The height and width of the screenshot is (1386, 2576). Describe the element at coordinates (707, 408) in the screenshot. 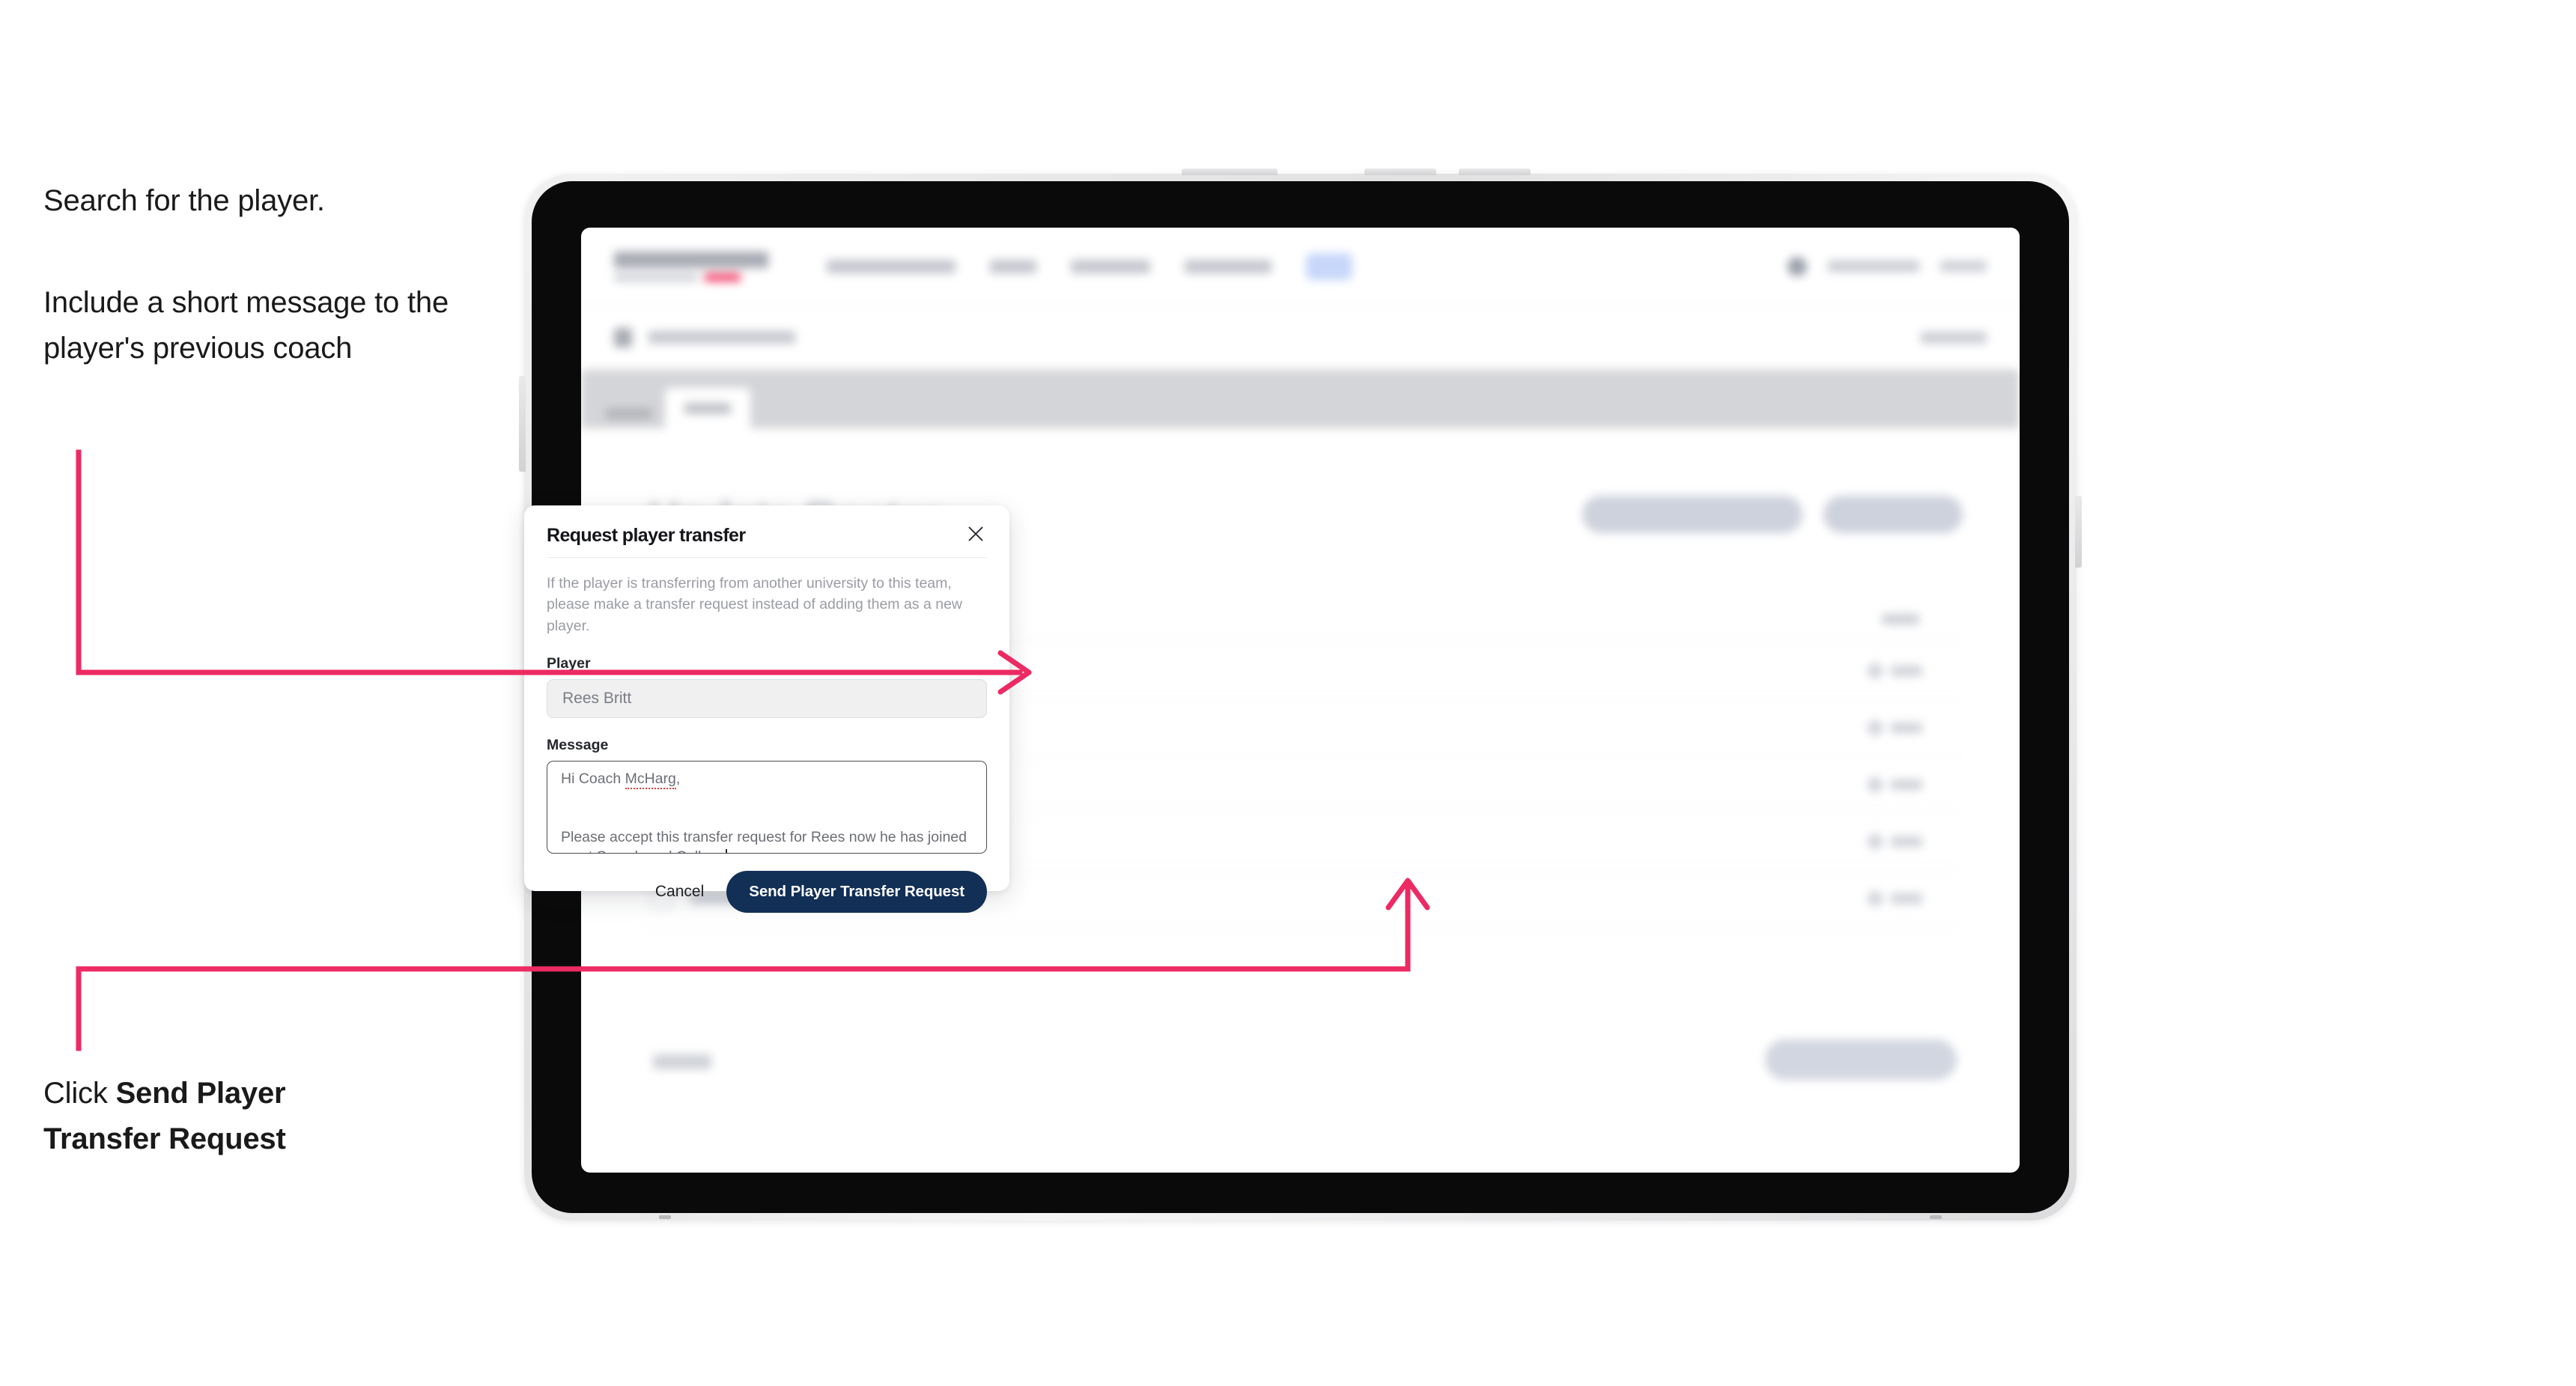

I see `tab-roster` at that location.